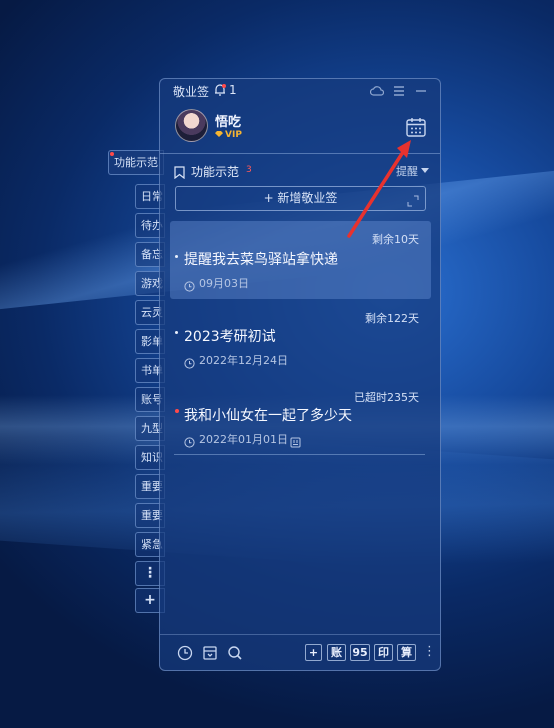 This screenshot has height=728, width=554. I want to click on notification-count: 1, so click(233, 90).